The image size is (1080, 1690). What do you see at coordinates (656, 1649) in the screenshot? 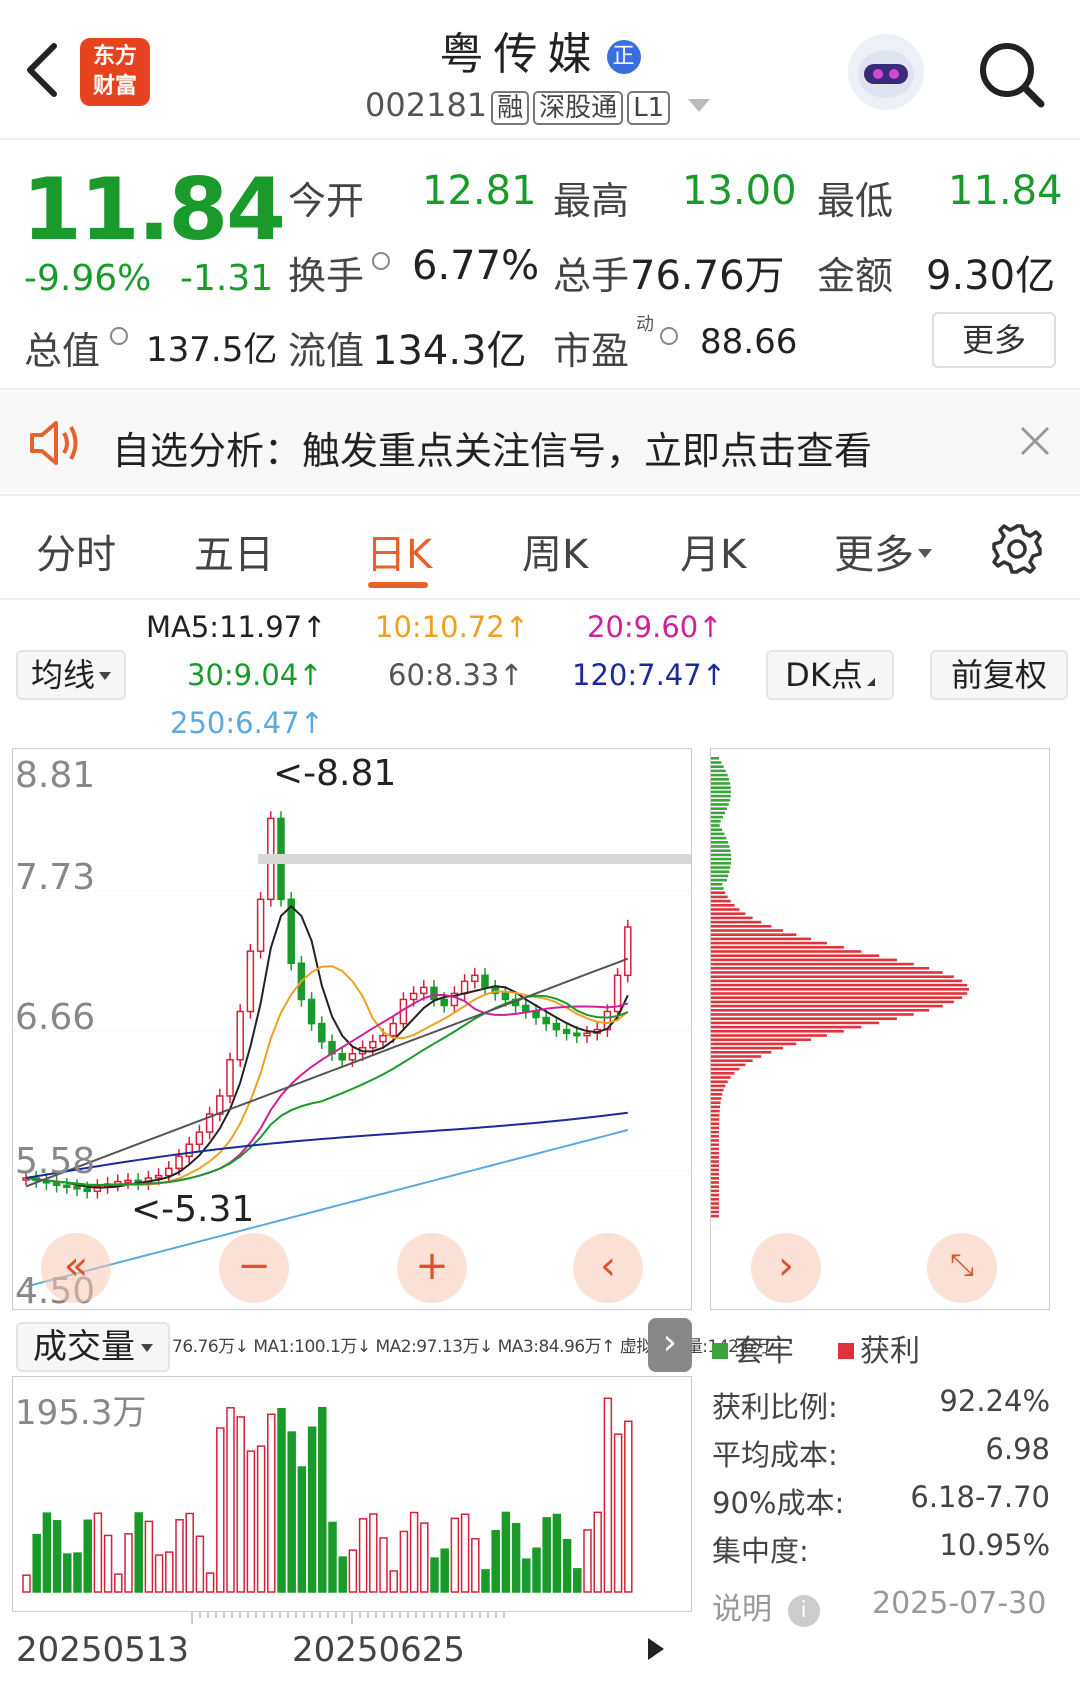
I see `play-icon` at bounding box center [656, 1649].